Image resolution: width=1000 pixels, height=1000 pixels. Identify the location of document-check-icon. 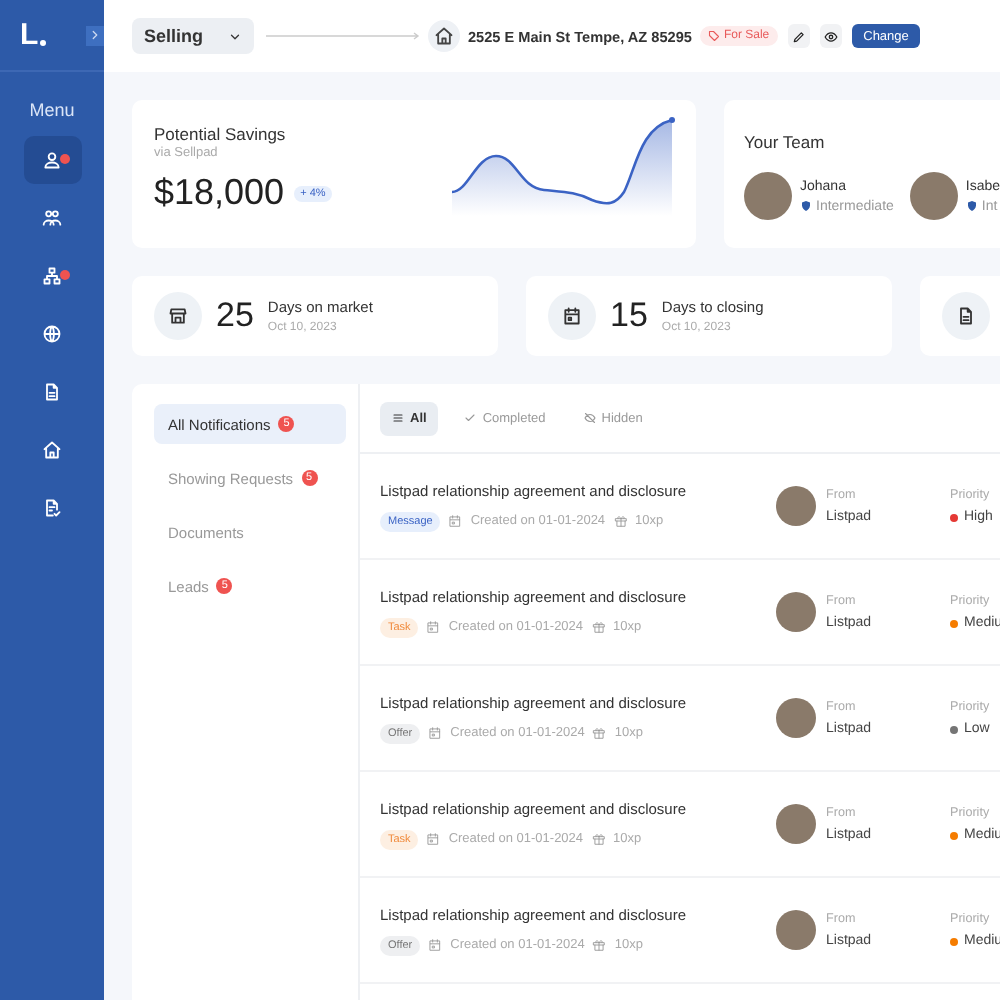
(52, 508).